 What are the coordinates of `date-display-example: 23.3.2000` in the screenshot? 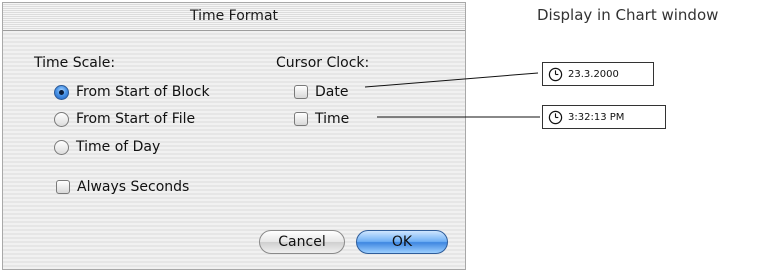 It's located at (598, 74).